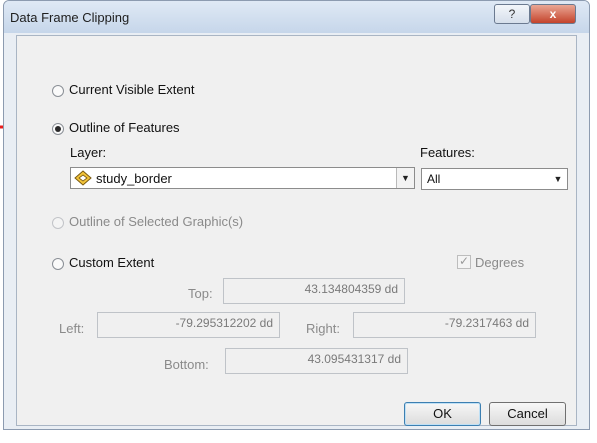 The height and width of the screenshot is (443, 597). I want to click on right-label: Right:, so click(323, 328).